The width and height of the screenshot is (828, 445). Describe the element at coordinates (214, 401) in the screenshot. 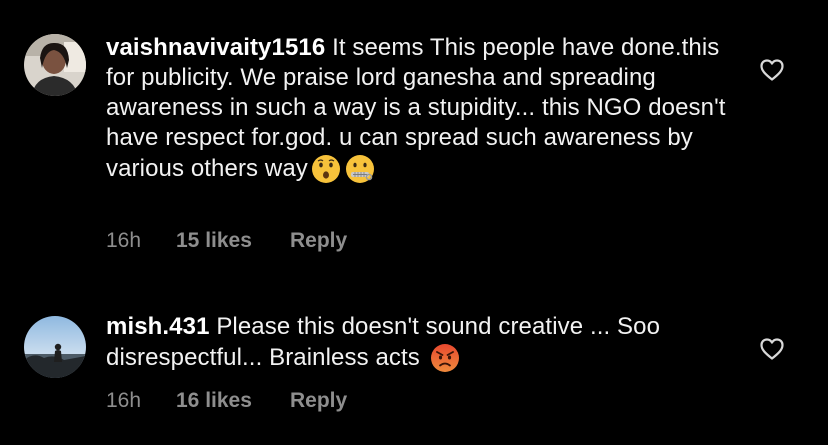

I see `likes-count: 16 likes` at that location.